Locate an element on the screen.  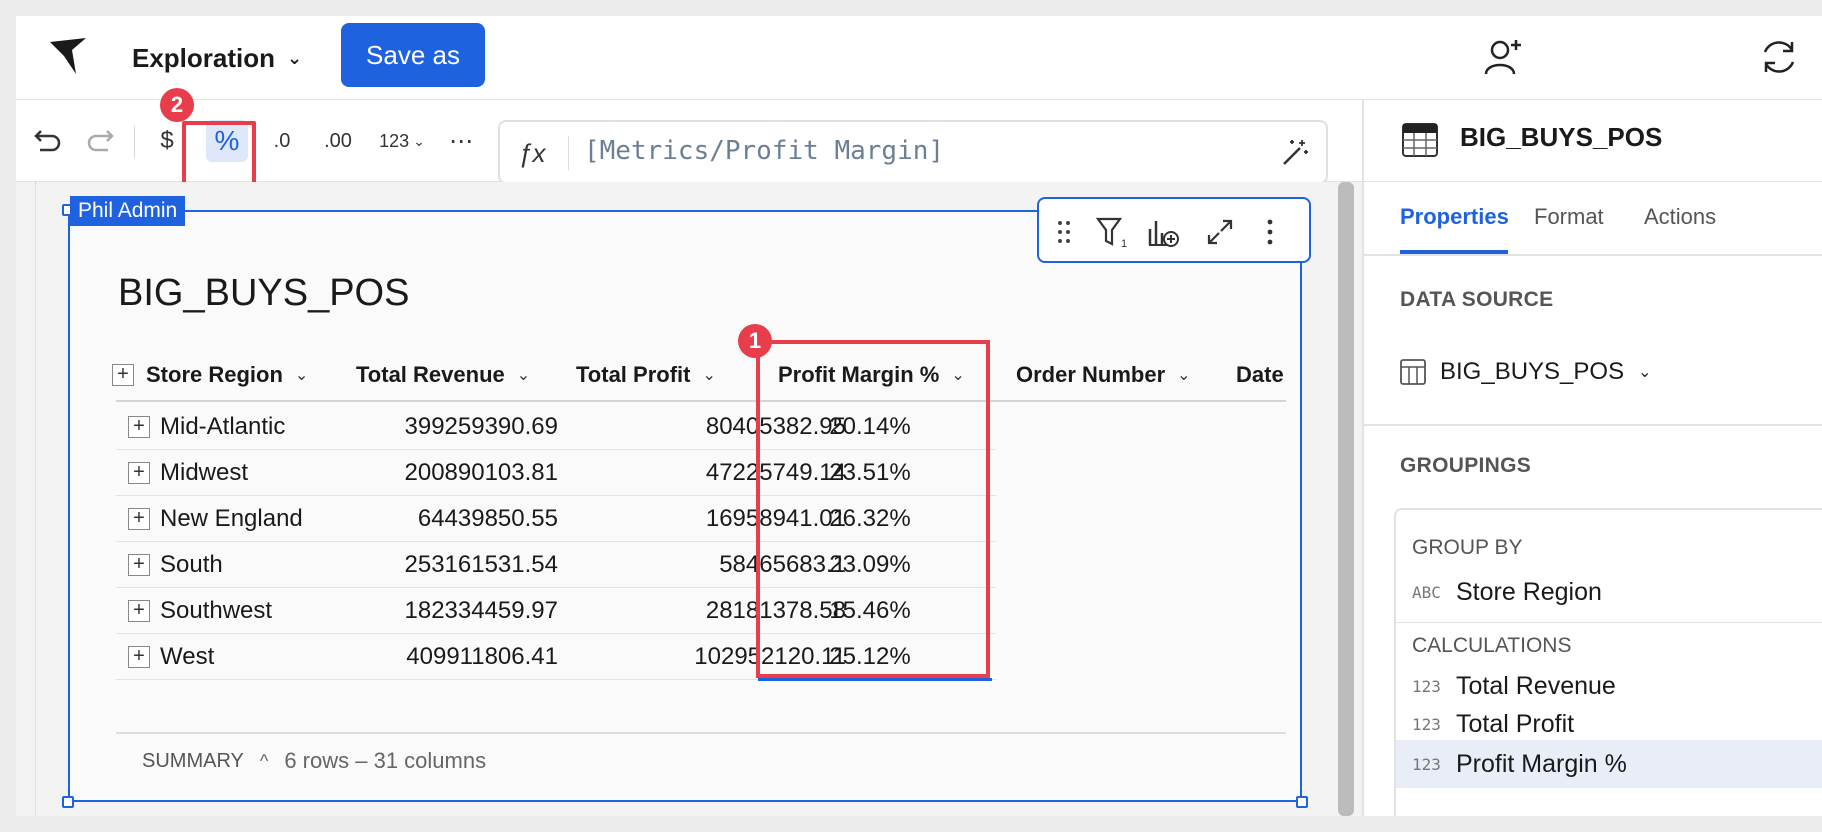
revenue-cell: 64439850.55 is located at coordinates (487, 518).